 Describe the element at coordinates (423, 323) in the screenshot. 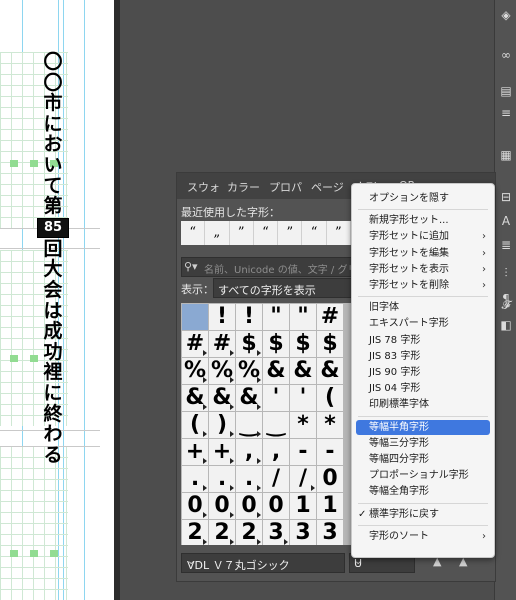

I see `menu-item: エキスパート字形` at that location.